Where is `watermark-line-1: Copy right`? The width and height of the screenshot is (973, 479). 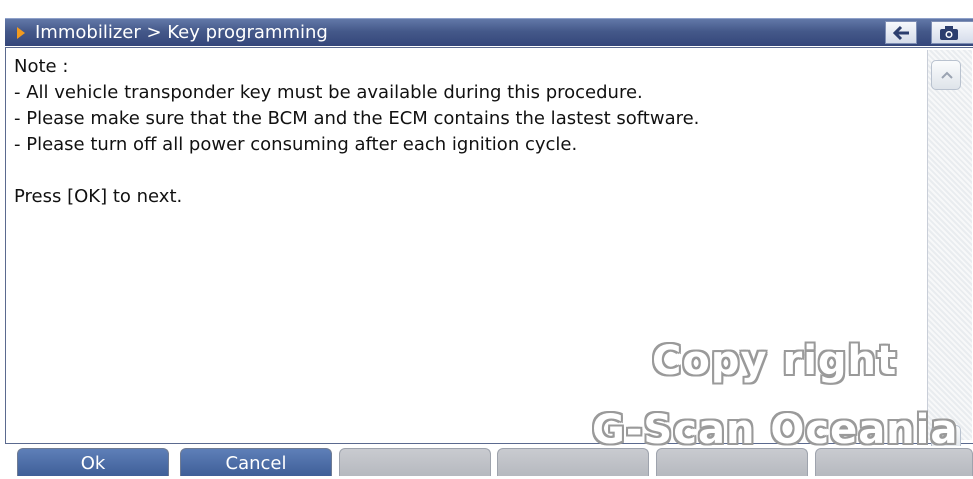
watermark-line-1: Copy right is located at coordinates (775, 361).